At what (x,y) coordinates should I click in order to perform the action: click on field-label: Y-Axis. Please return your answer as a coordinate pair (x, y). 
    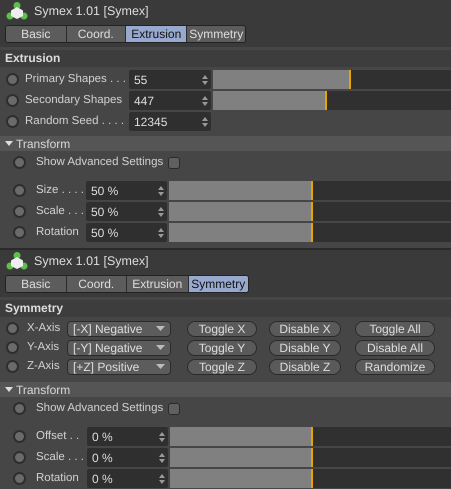
    Looking at the image, I should click on (43, 347).